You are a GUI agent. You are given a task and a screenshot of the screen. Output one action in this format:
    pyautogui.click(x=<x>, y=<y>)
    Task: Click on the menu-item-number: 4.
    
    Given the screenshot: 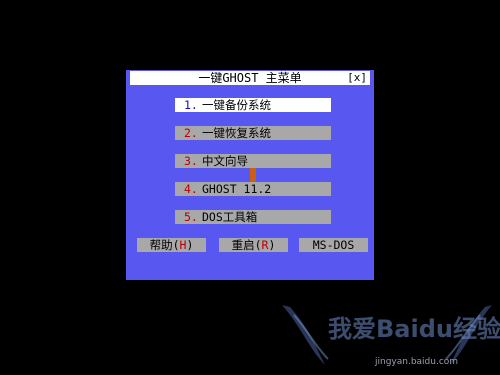 What is the action you would take?
    pyautogui.click(x=191, y=189)
    